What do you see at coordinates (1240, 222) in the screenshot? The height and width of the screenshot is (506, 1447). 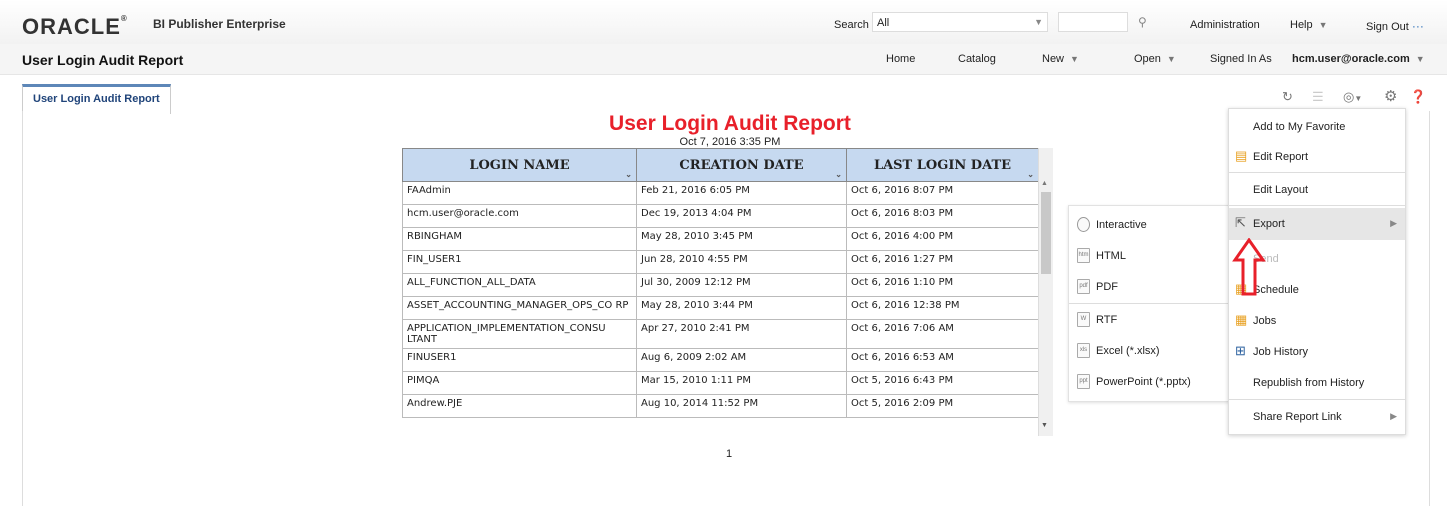 I see `export-icon: ⇱` at bounding box center [1240, 222].